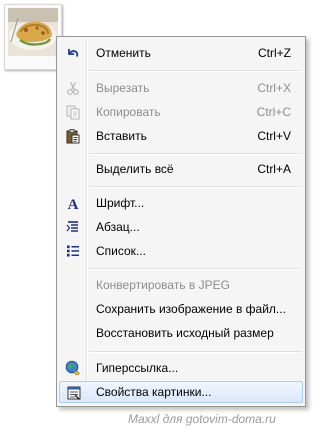  What do you see at coordinates (73, 136) in the screenshot?
I see `clipboard-icon` at bounding box center [73, 136].